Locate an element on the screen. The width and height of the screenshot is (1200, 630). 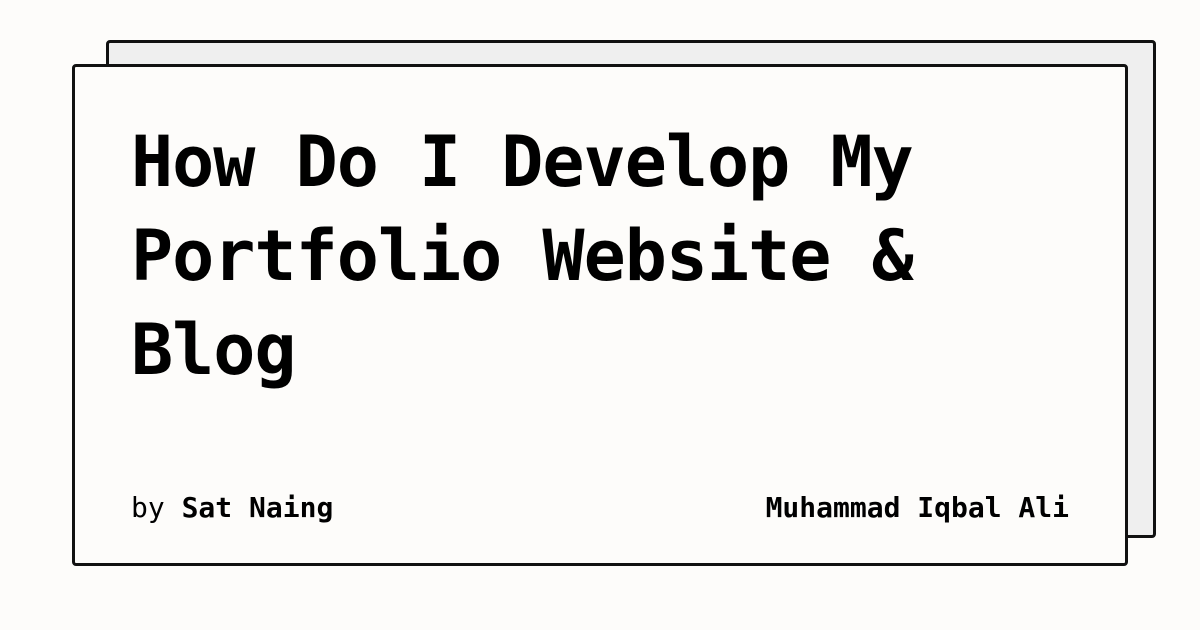
byline-prefix: by is located at coordinates (148, 507).